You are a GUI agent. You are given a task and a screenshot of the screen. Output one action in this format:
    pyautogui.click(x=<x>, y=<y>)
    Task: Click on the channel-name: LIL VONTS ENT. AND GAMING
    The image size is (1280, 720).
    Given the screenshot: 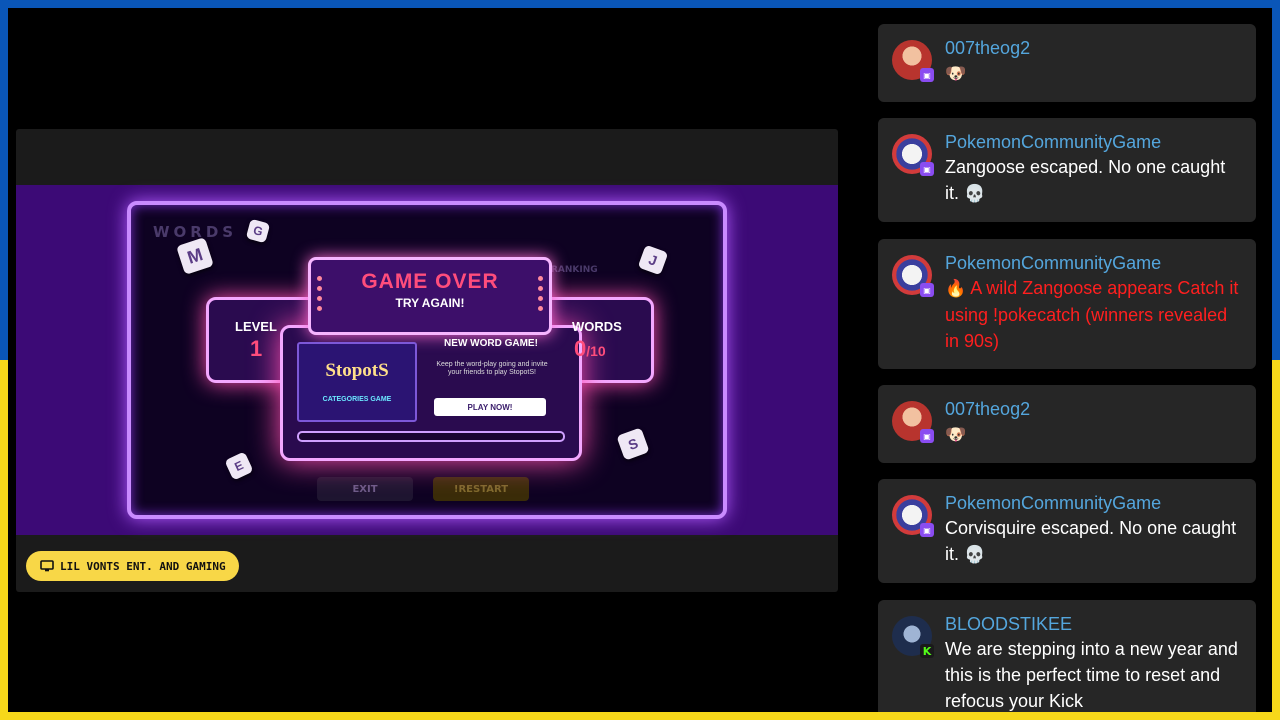 What is the action you would take?
    pyautogui.click(x=143, y=566)
    